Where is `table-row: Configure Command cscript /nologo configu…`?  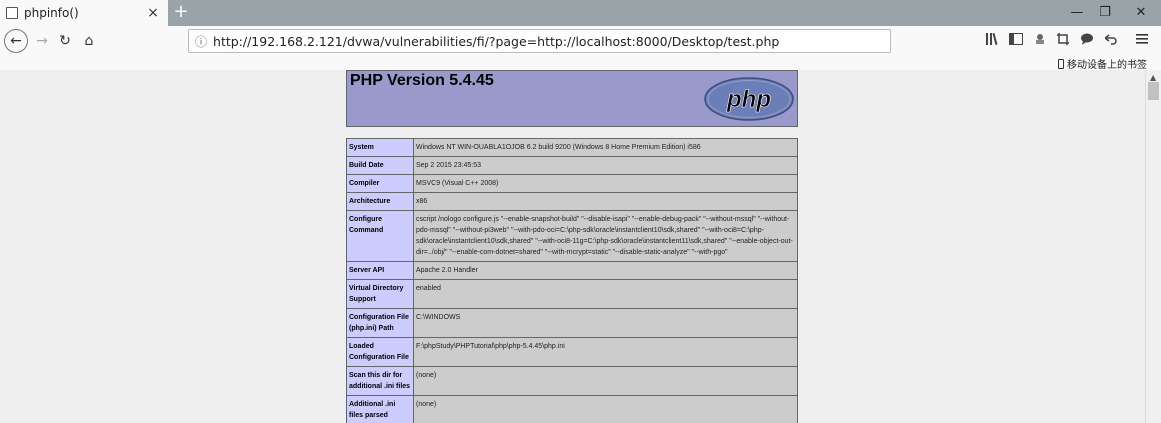
table-row: Configure Command cscript /nologo configu… is located at coordinates (572, 236).